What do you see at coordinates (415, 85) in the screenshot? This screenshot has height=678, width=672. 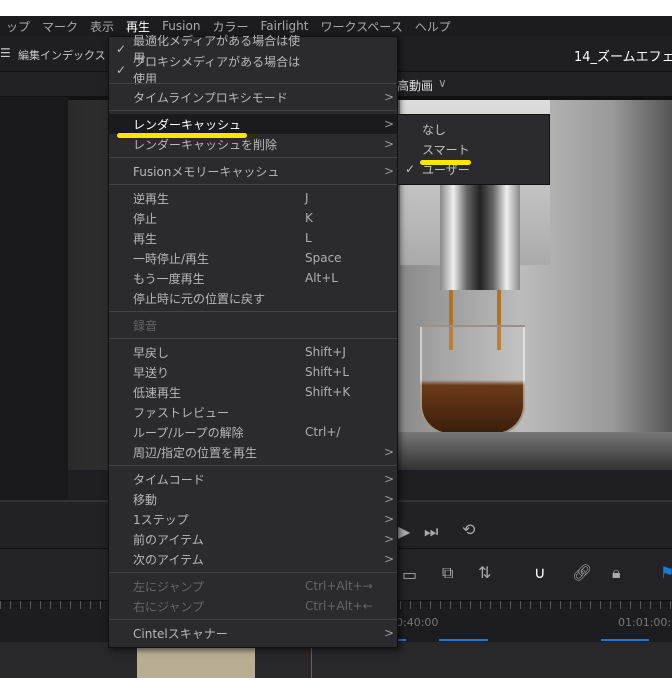 I see `viewer-dropdown: 高動画` at bounding box center [415, 85].